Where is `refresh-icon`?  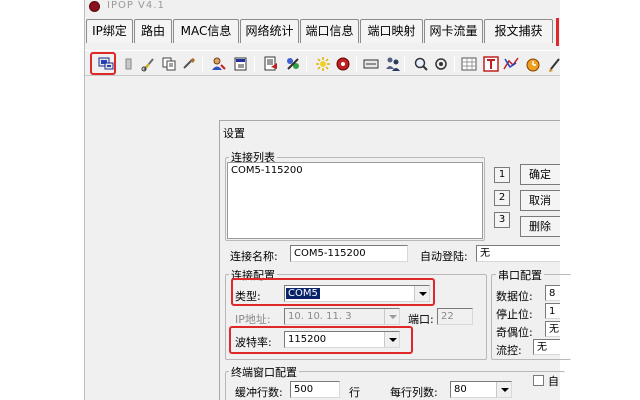 refresh-icon is located at coordinates (441, 64).